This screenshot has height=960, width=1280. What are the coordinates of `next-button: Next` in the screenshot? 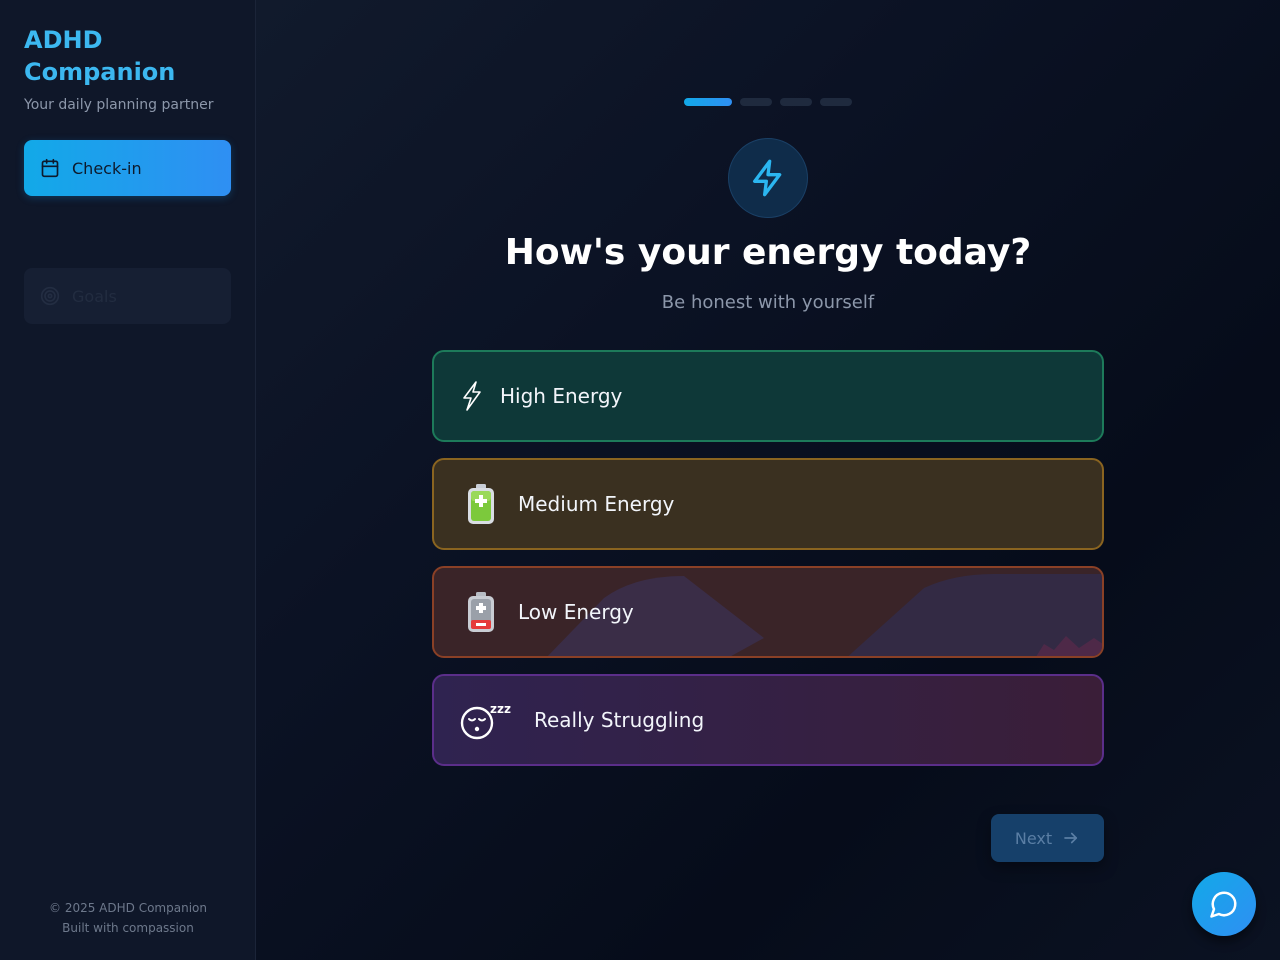 It's located at (1047, 838).